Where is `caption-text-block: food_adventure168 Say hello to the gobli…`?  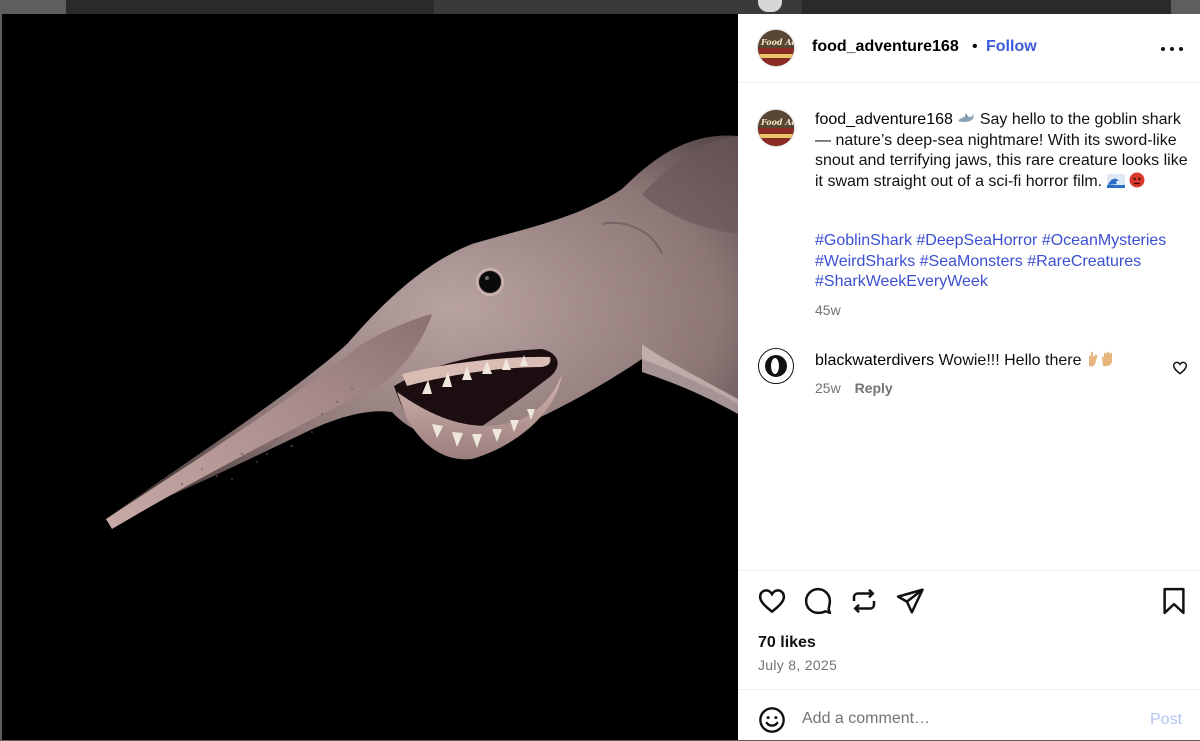 caption-text-block: food_adventure168 Say hello to the gobli… is located at coordinates (1002, 151).